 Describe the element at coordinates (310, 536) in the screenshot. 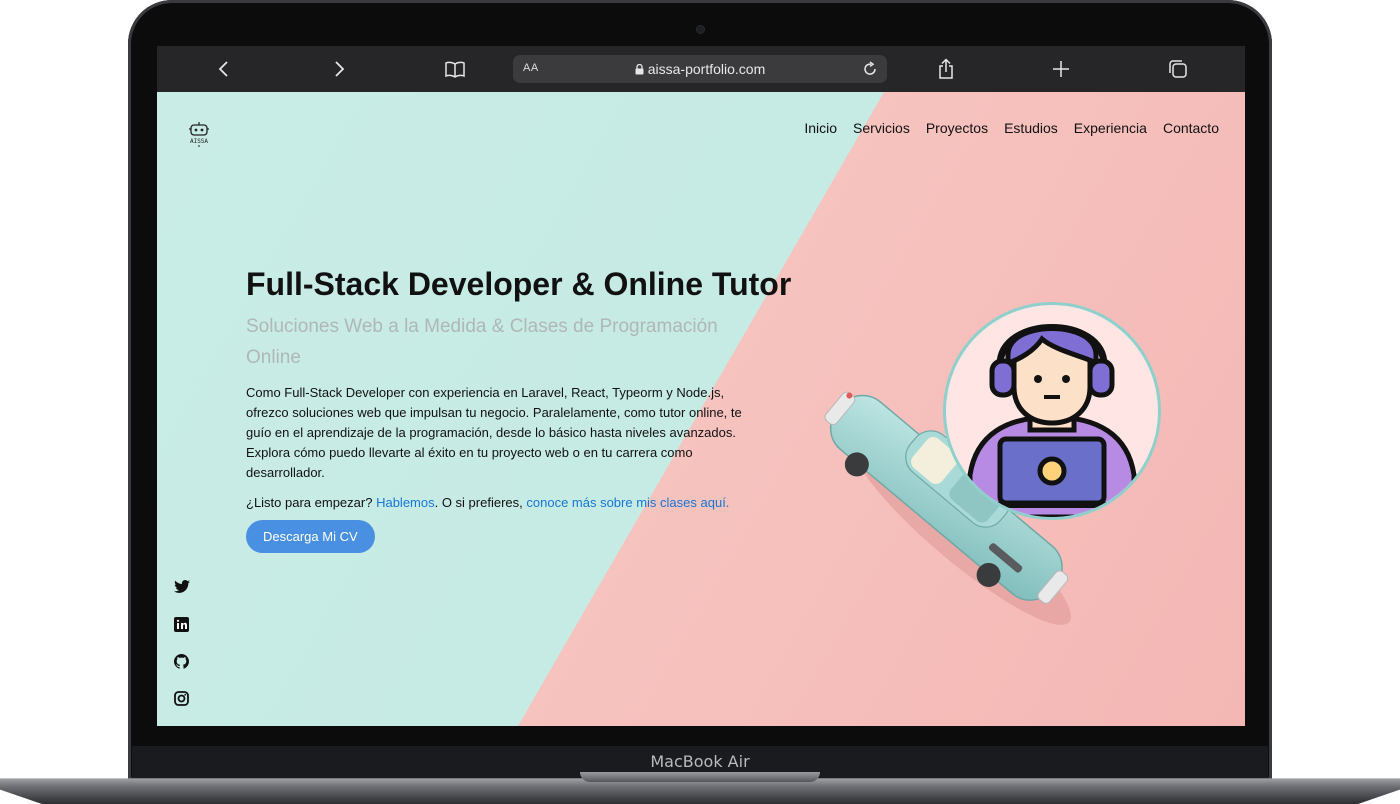

I see `download-cv-button: Descarga Mi CV` at that location.